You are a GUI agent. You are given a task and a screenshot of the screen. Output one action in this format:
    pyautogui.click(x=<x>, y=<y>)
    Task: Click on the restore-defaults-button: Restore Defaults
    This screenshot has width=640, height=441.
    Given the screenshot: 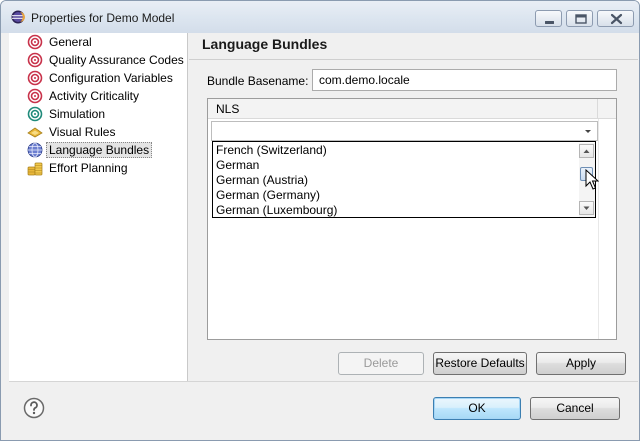 What is the action you would take?
    pyautogui.click(x=480, y=363)
    